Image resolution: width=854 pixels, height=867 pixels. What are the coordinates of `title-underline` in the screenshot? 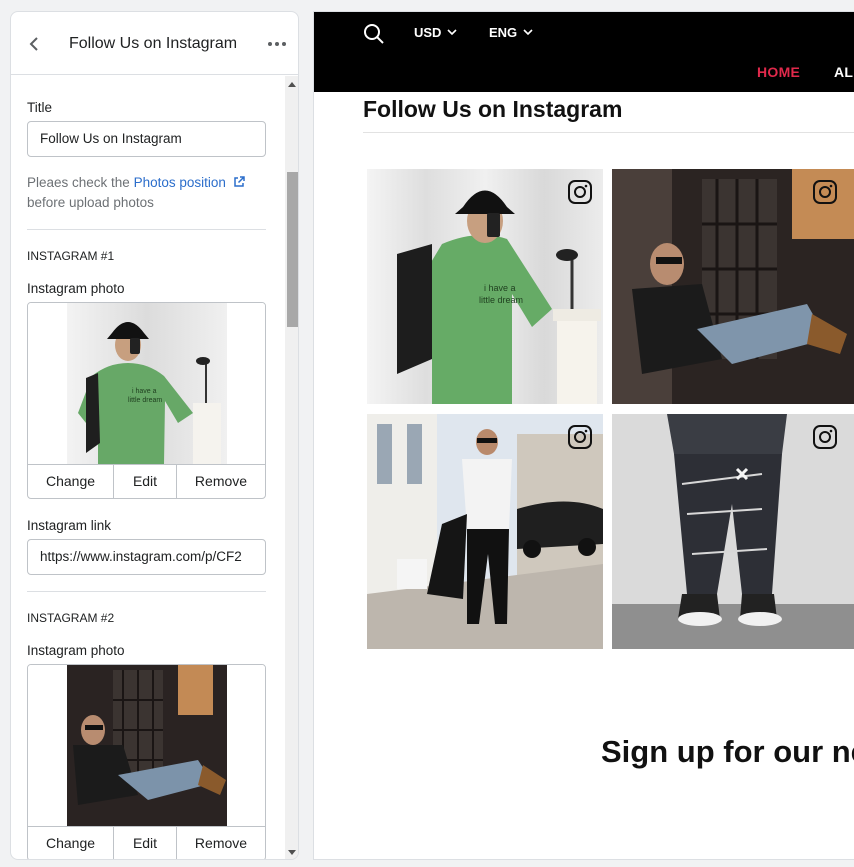 It's located at (608, 132).